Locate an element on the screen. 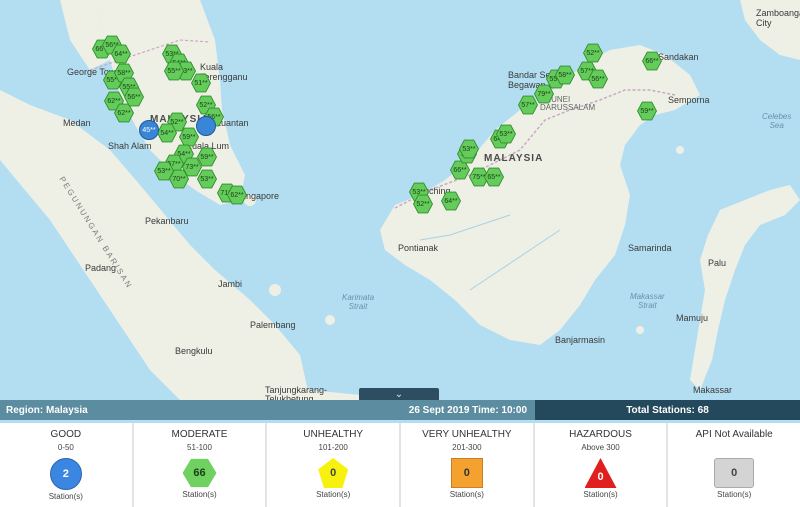 Image resolution: width=800 pixels, height=507 pixels. category-range: 101-200 is located at coordinates (333, 447).